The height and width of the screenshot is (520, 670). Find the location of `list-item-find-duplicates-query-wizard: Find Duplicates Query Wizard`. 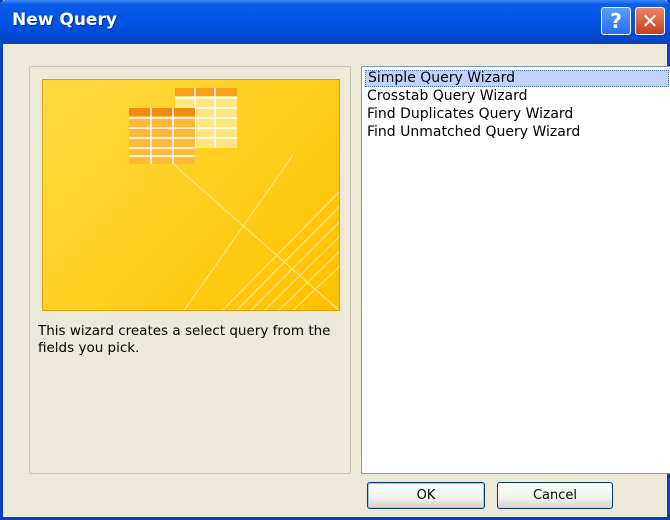

list-item-find-duplicates-query-wizard: Find Duplicates Query Wizard is located at coordinates (469, 114).